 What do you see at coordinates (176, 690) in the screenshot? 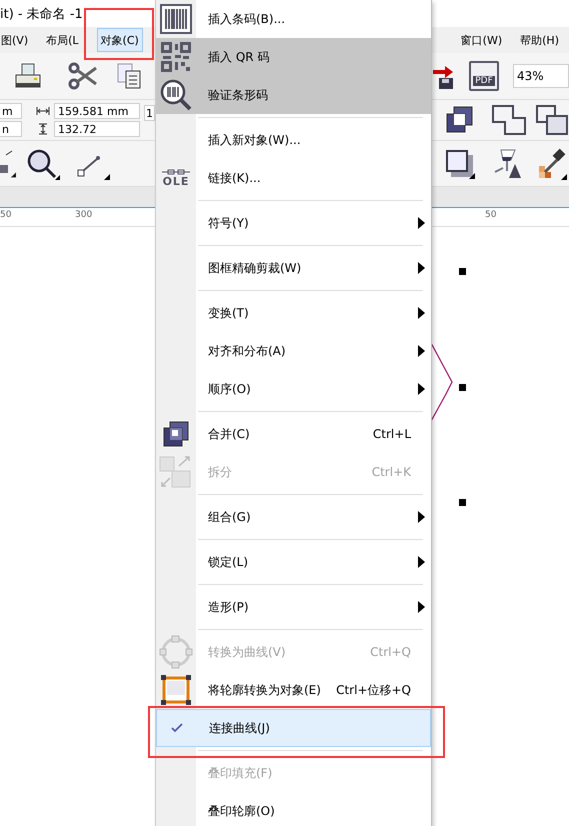
I see `outline-object-icon` at bounding box center [176, 690].